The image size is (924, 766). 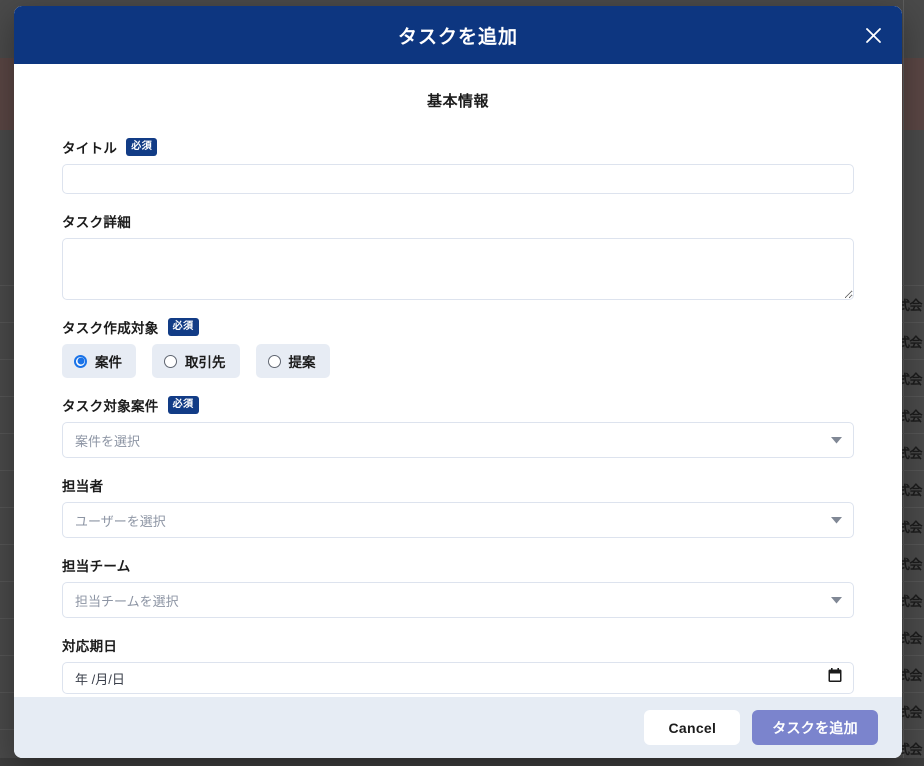 I want to click on target-case-select: 案件を選択, so click(x=458, y=440).